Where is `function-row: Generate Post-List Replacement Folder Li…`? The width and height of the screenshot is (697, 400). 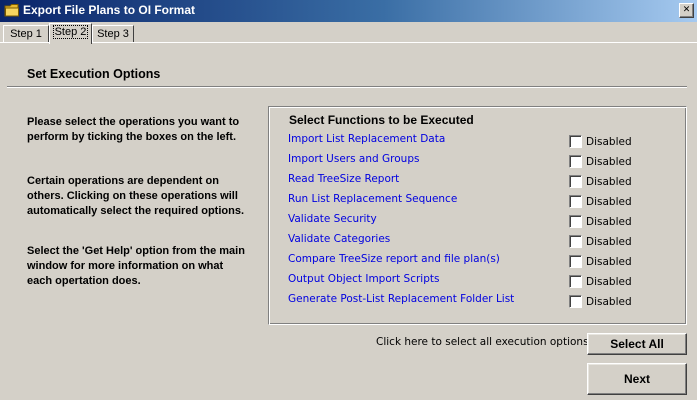 function-row: Generate Post-List Replacement Folder Li… is located at coordinates (477, 303).